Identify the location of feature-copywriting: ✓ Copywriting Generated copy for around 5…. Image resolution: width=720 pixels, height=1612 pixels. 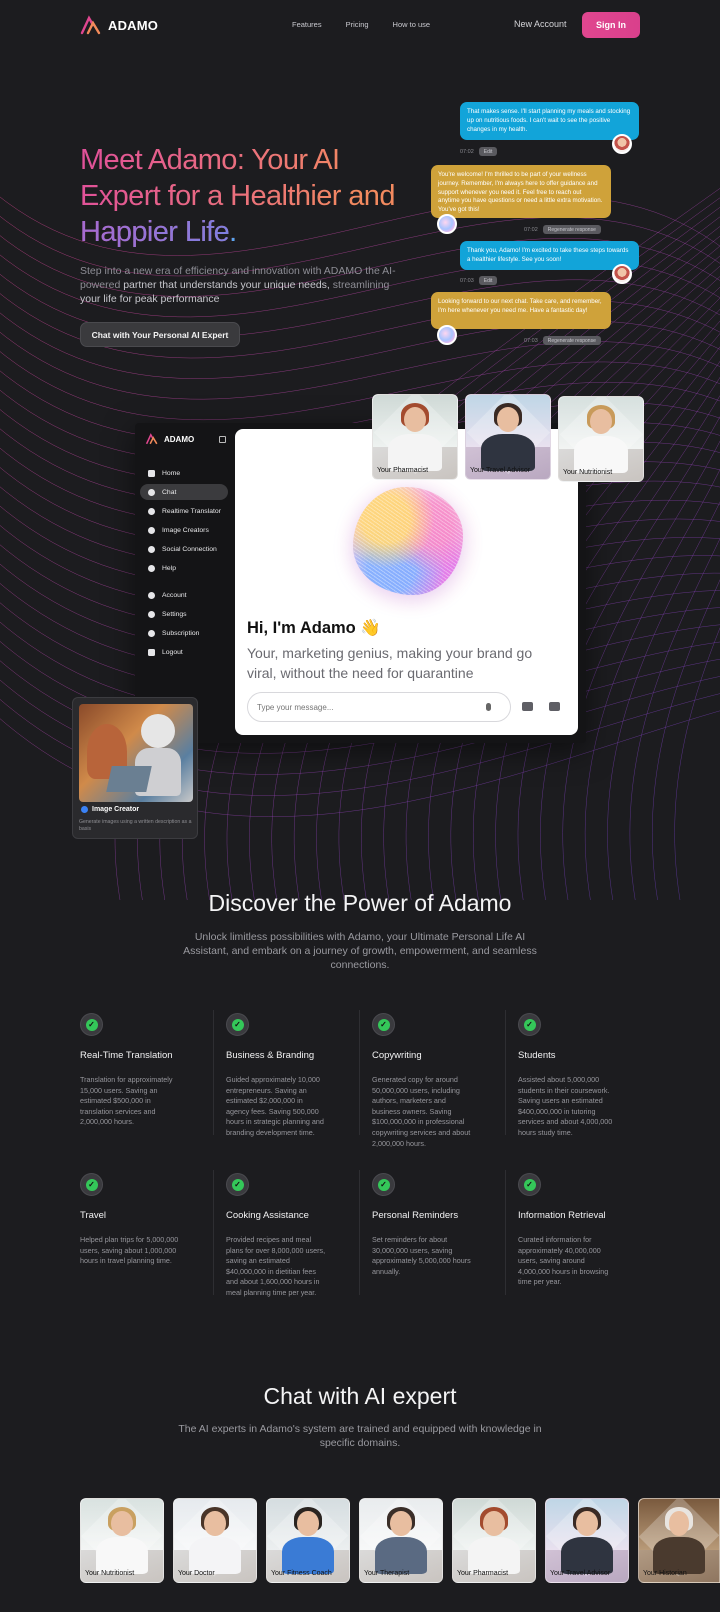
(437, 1081).